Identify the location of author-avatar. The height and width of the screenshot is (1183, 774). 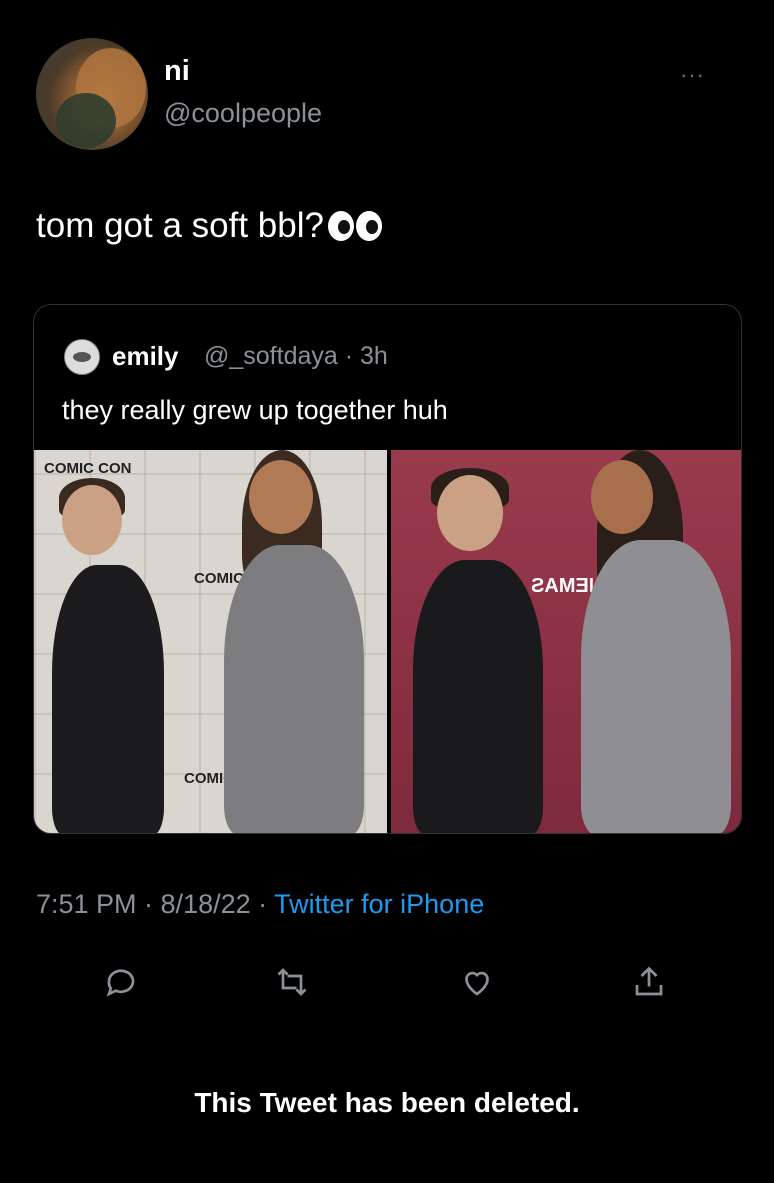
(92, 94).